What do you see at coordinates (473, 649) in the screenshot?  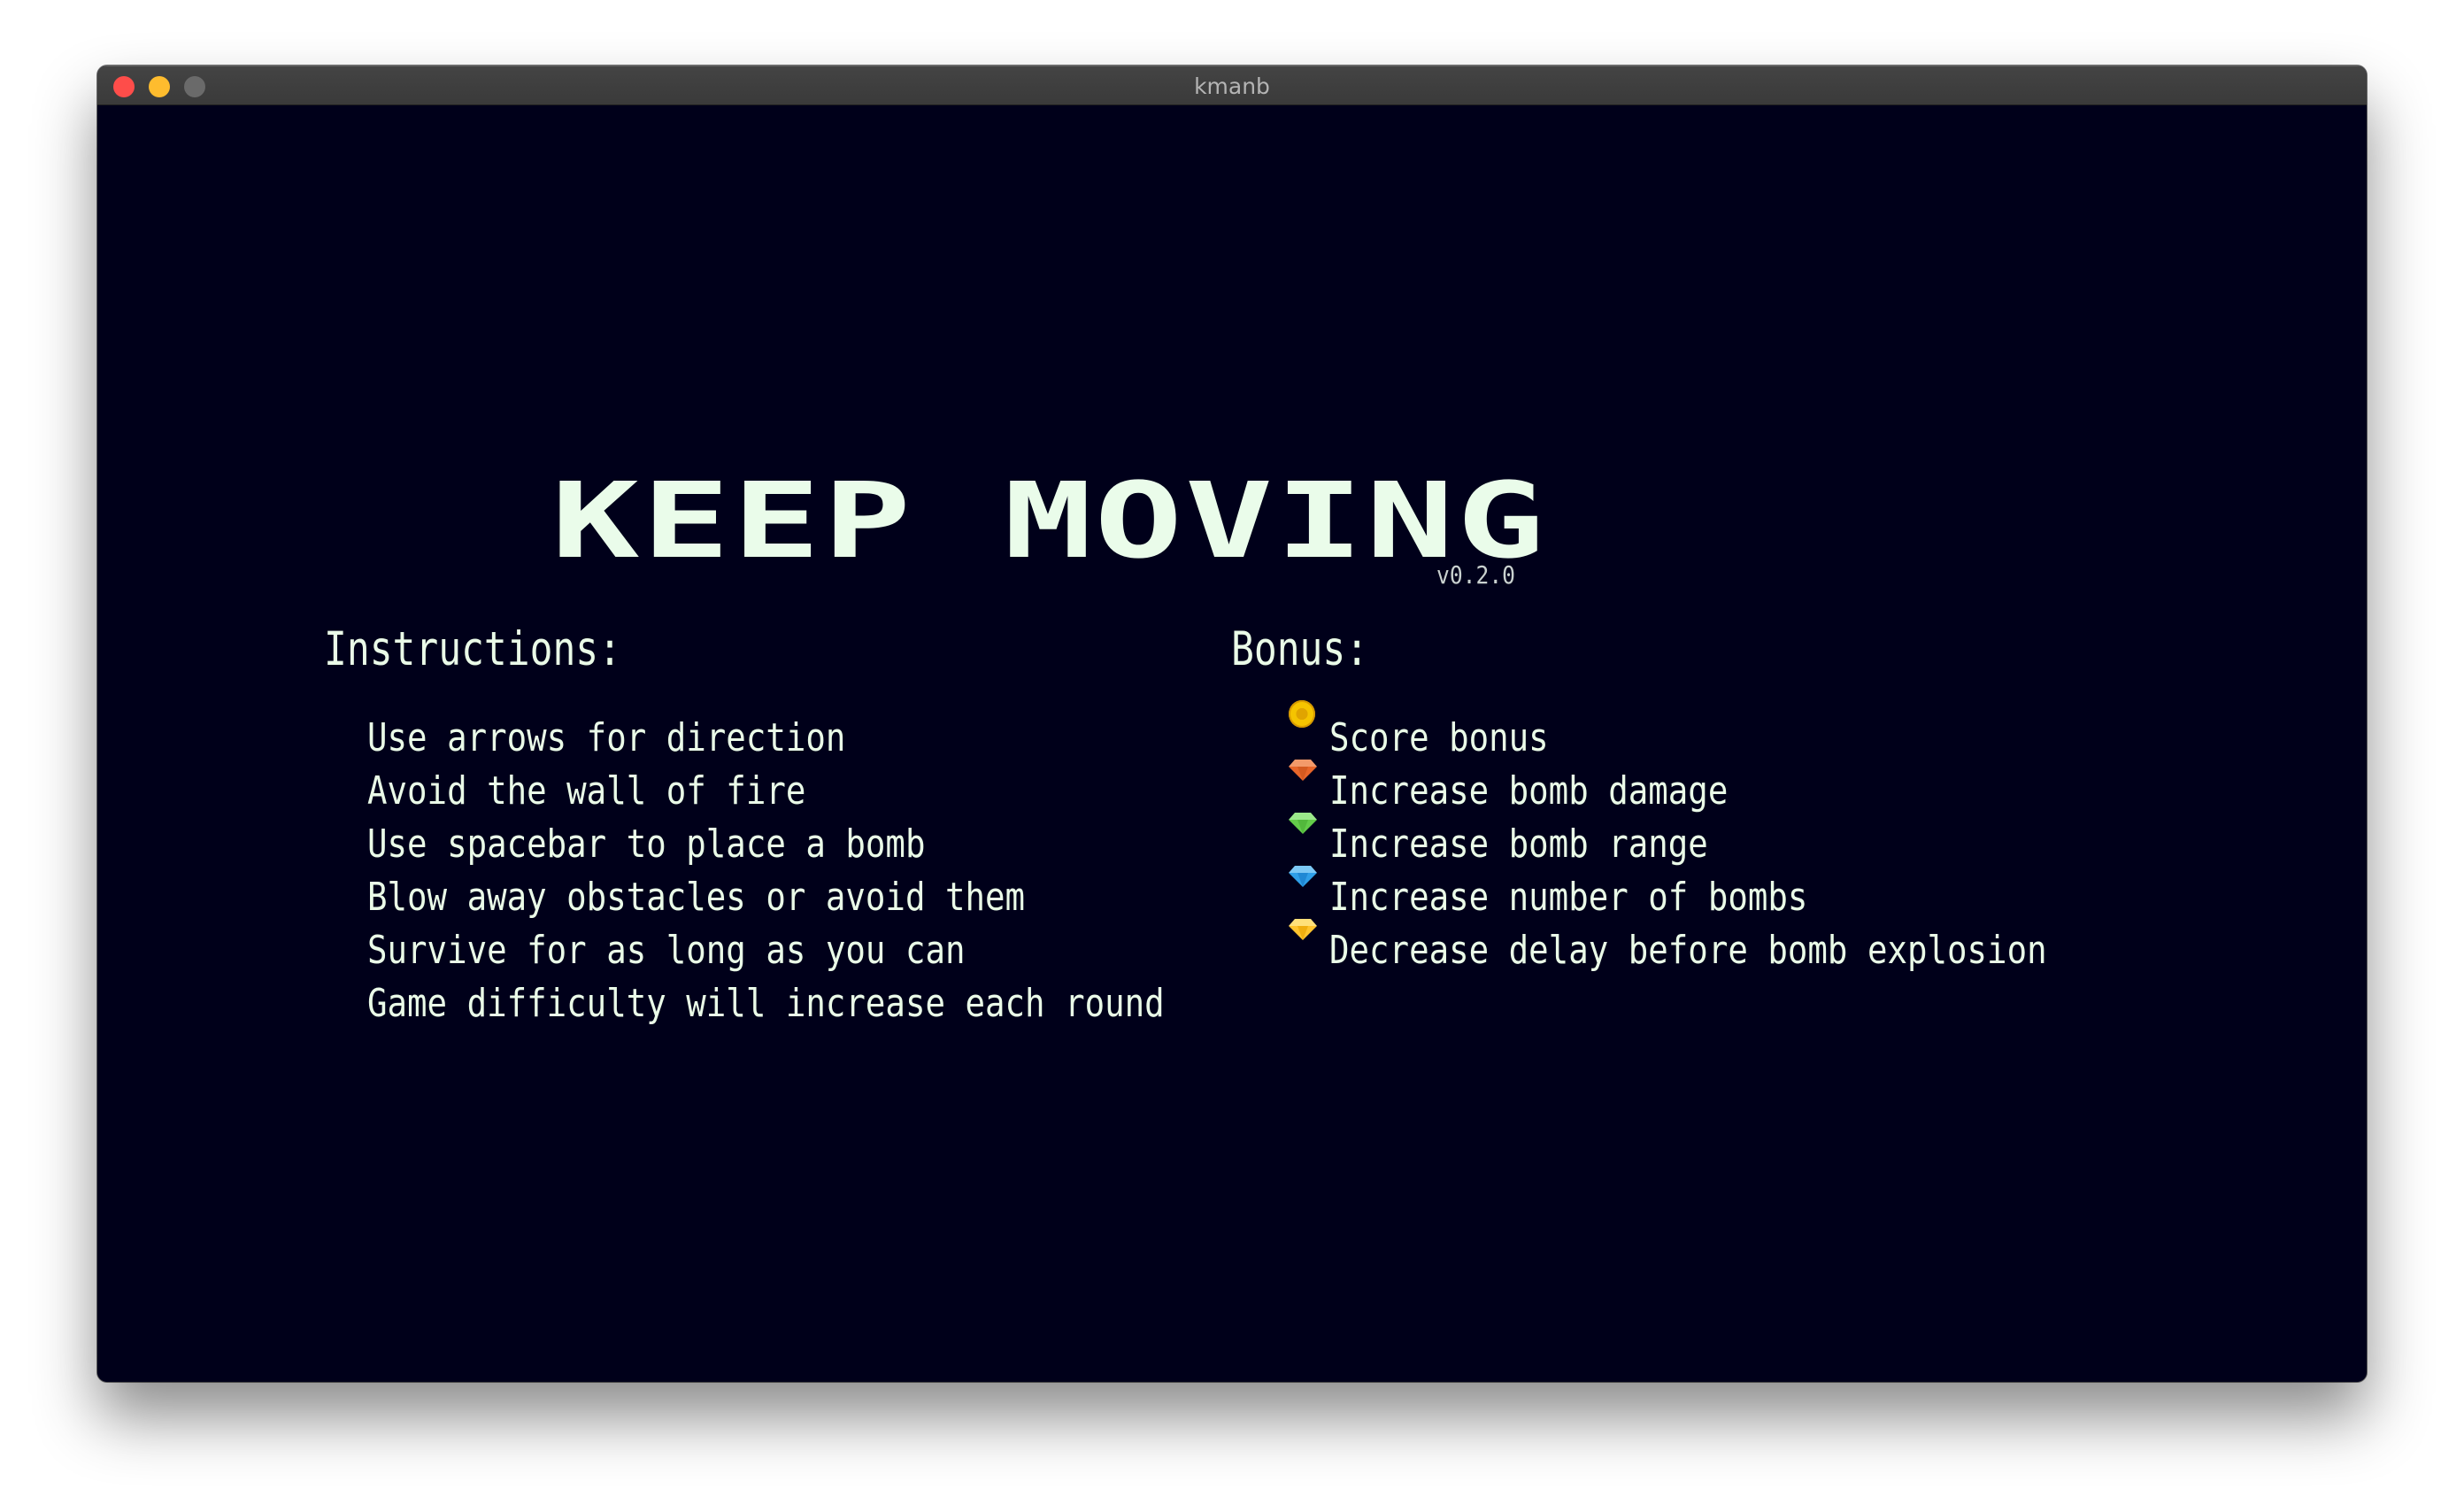 I see `instructions-heading: Instructions:` at bounding box center [473, 649].